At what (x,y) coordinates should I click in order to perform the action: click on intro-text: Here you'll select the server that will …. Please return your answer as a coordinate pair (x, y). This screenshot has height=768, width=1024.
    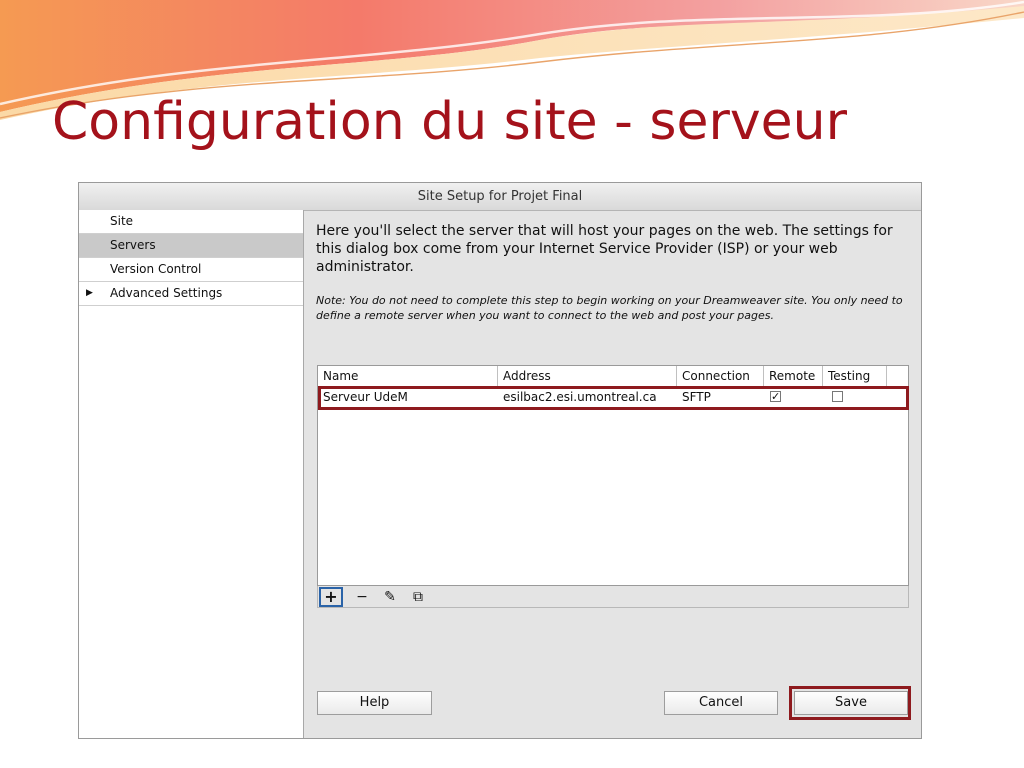
    Looking at the image, I should click on (604, 249).